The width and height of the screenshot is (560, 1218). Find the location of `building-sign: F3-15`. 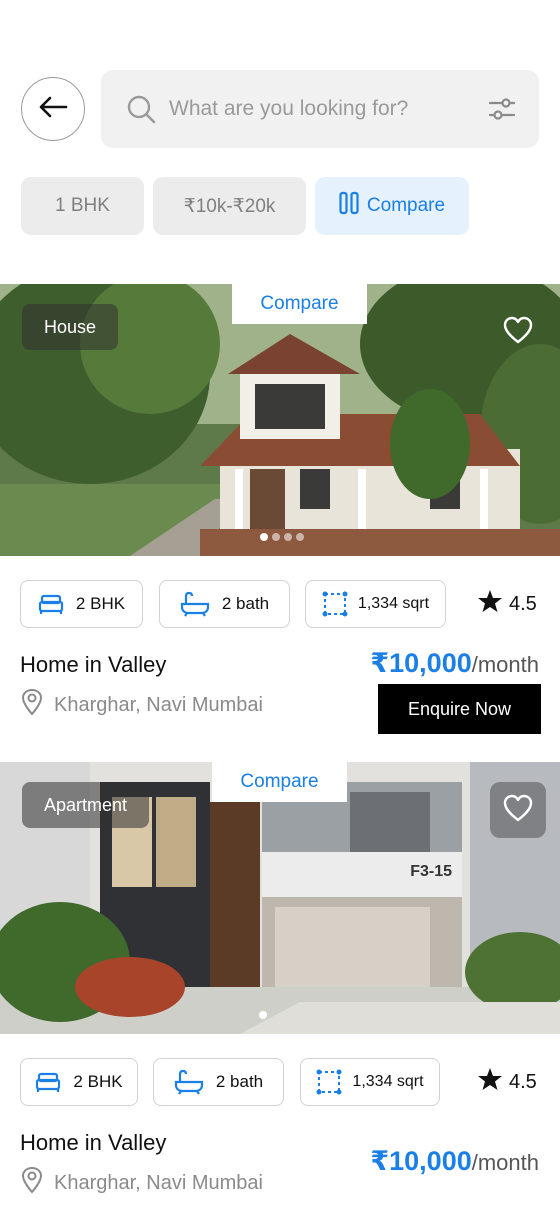

building-sign: F3-15 is located at coordinates (431, 871).